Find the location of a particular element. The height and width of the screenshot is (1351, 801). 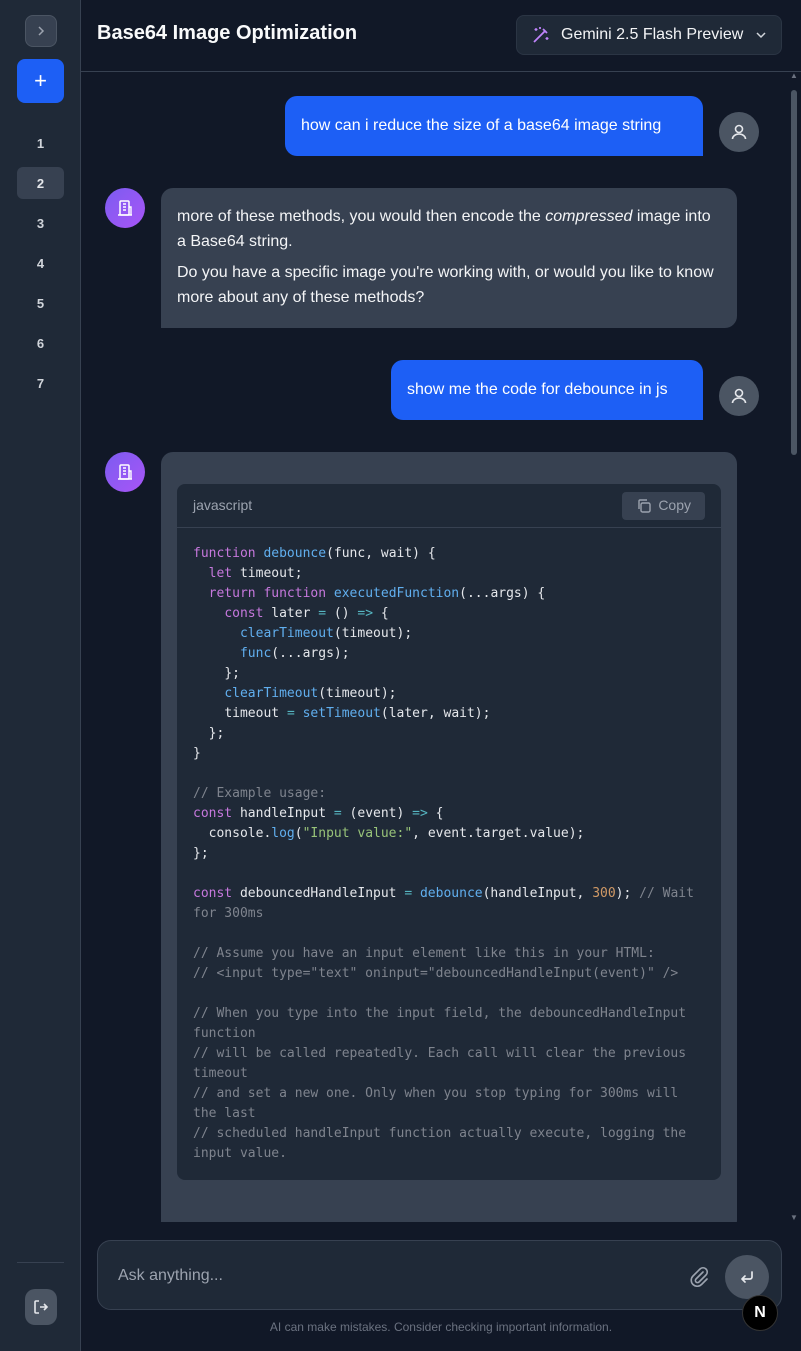

model-label: Gemini 2.5 Flash Preview is located at coordinates (652, 34).